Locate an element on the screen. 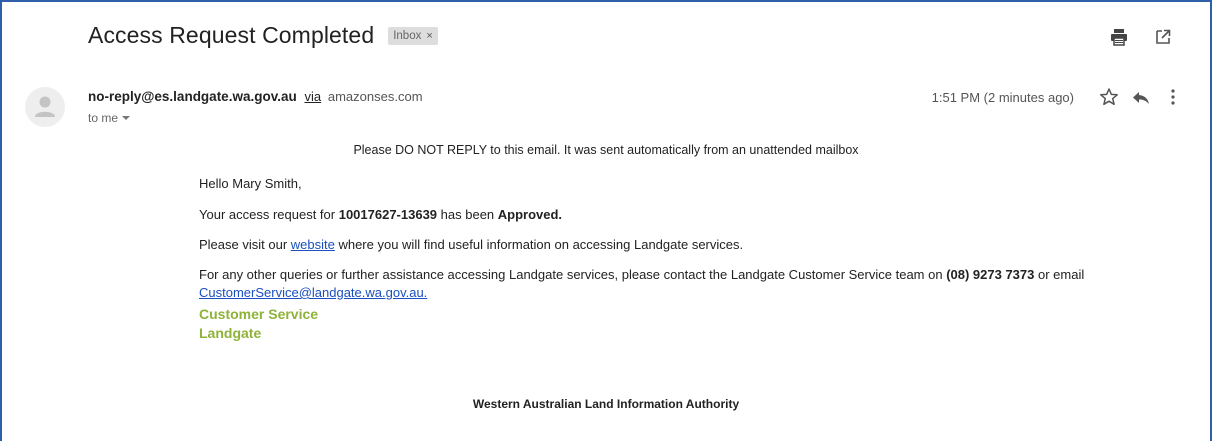 The height and width of the screenshot is (441, 1212). approval-status: Approved. is located at coordinates (530, 214).